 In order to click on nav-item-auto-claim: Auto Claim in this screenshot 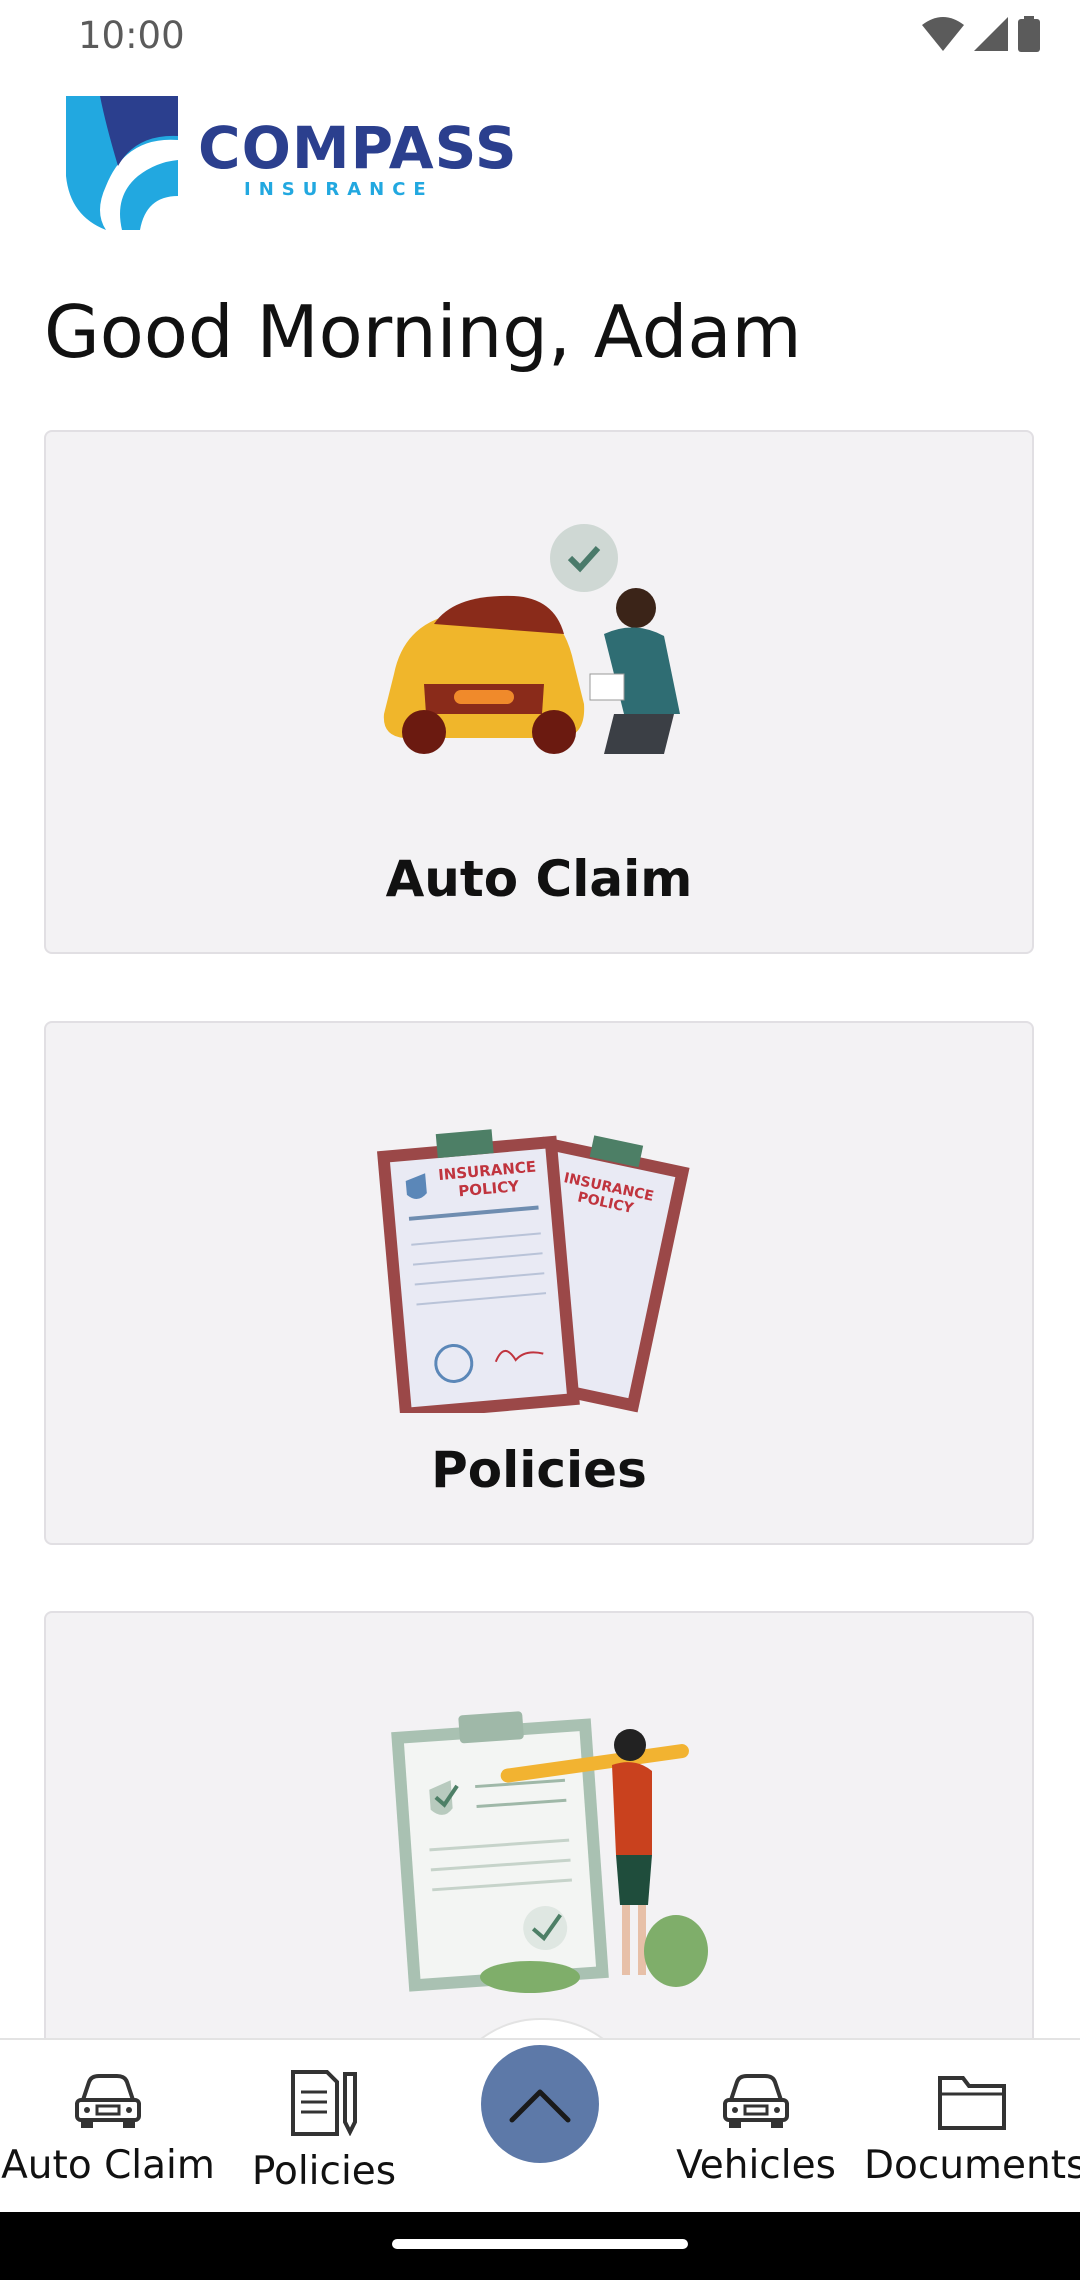, I will do `click(108, 2129)`.